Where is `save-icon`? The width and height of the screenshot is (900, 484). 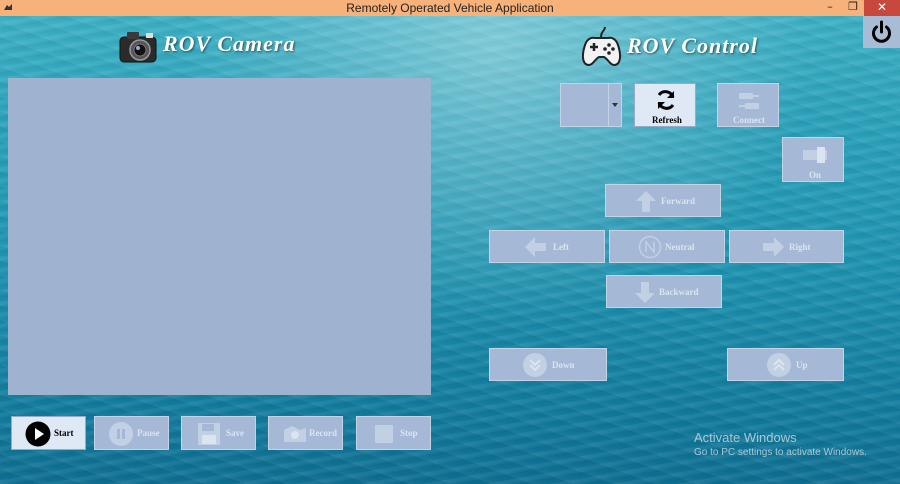
save-icon is located at coordinates (209, 434).